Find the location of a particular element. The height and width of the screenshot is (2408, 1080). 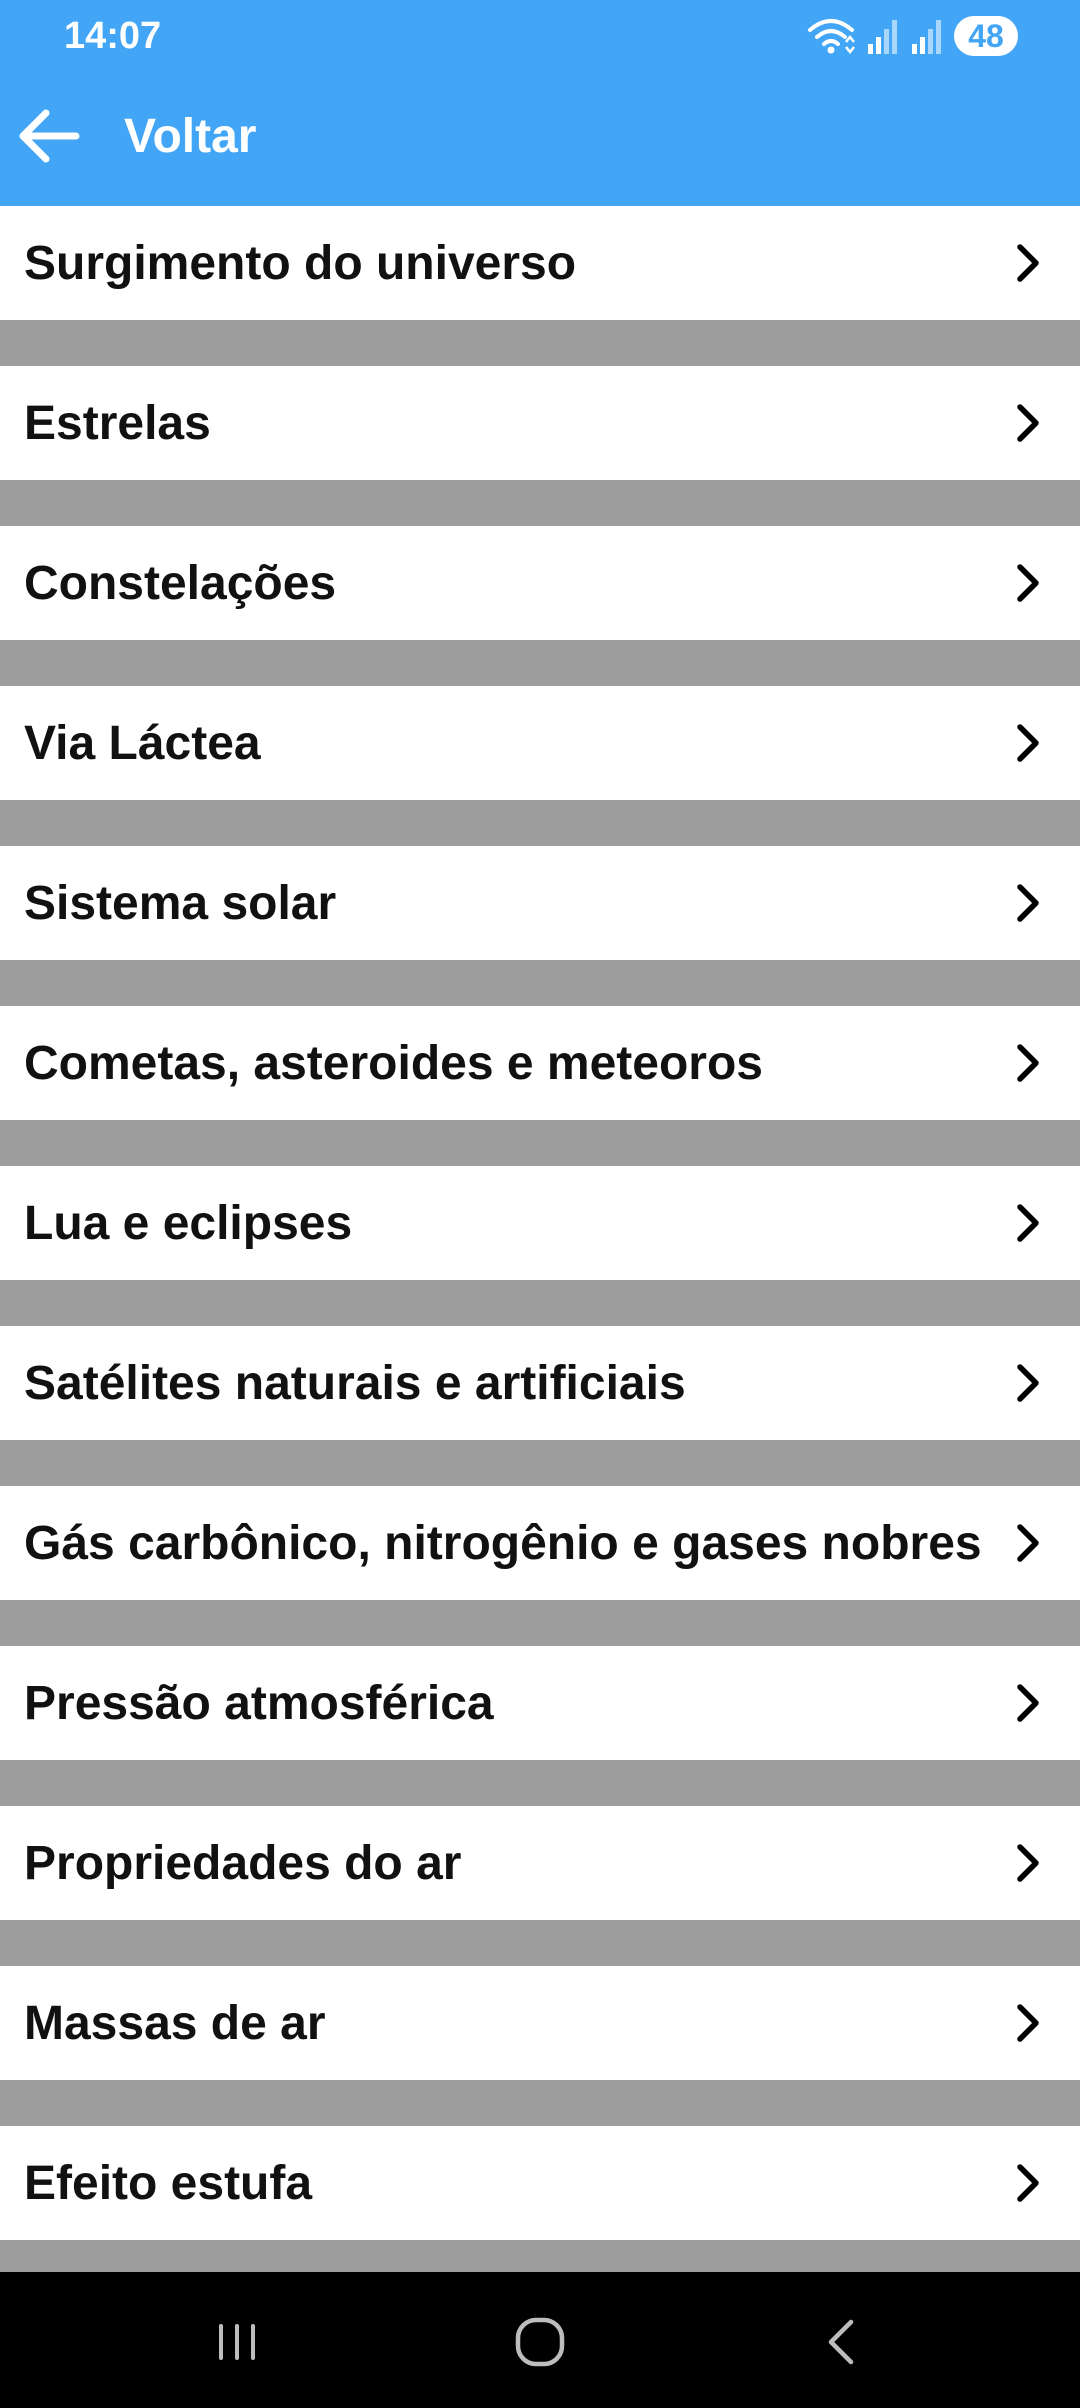

nav-back-button is located at coordinates (843, 2342).